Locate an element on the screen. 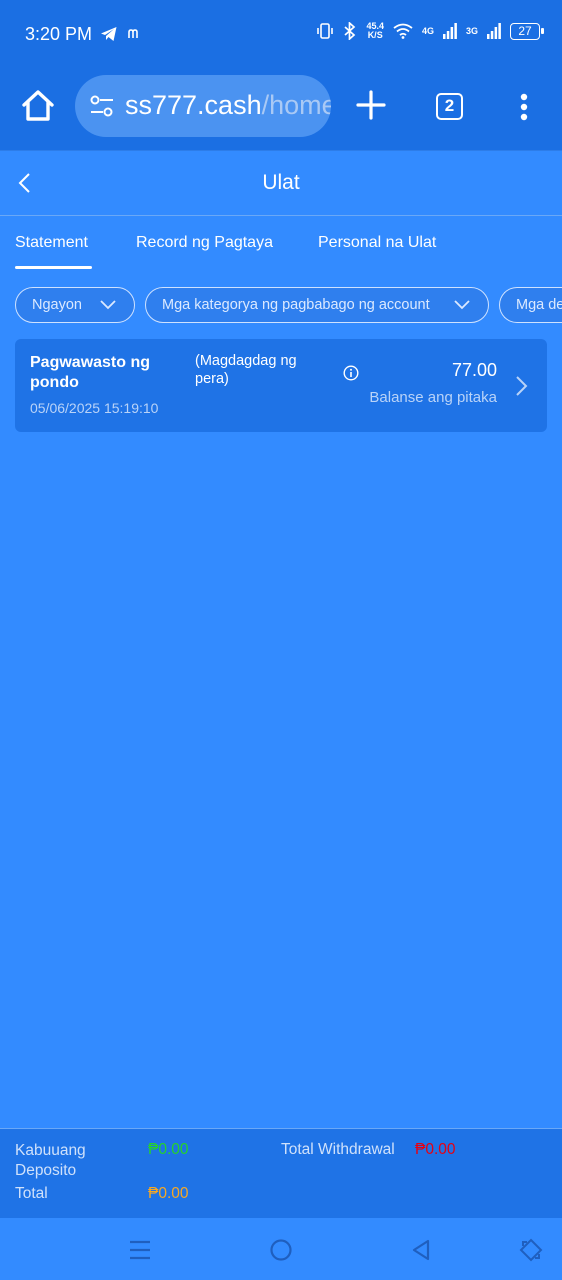  page-title: Ulat is located at coordinates (281, 182).